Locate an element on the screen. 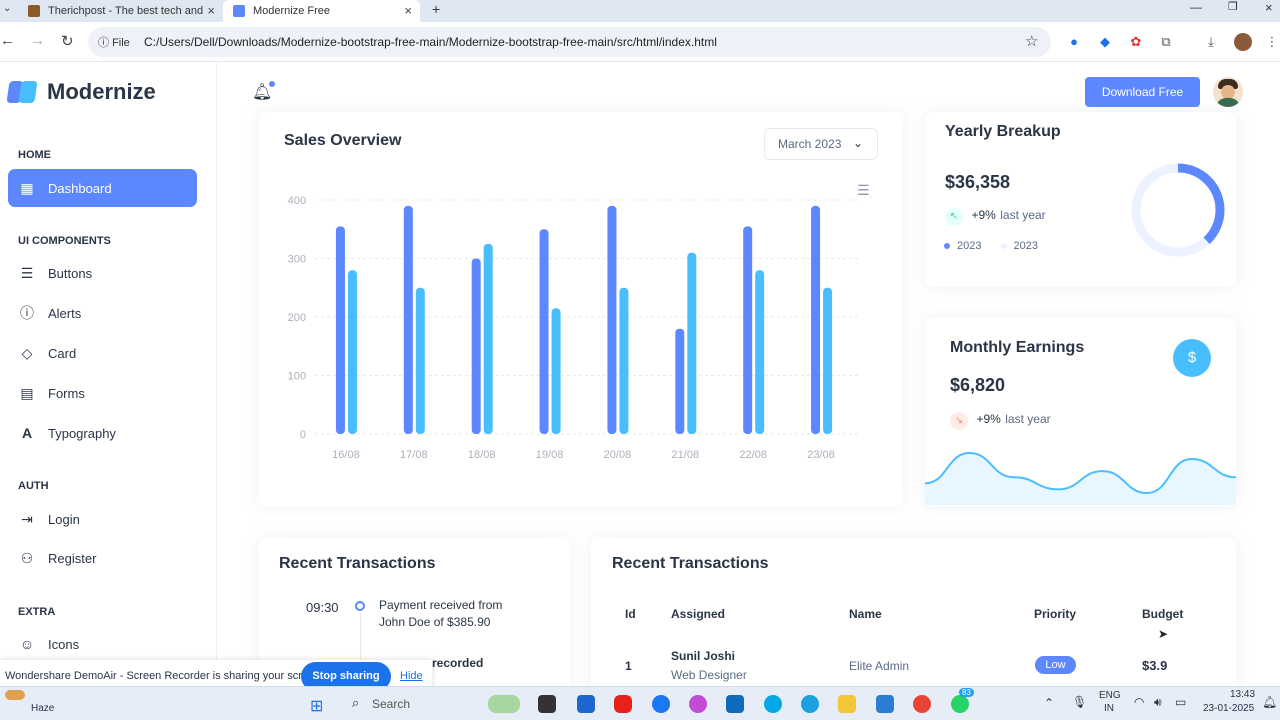 This screenshot has height=720, width=1280. battery-icon: ▭ is located at coordinates (1180, 702).